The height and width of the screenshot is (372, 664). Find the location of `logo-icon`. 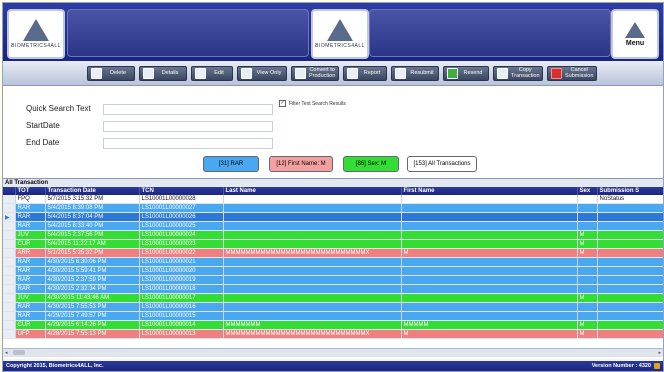

logo-icon is located at coordinates (635, 29).